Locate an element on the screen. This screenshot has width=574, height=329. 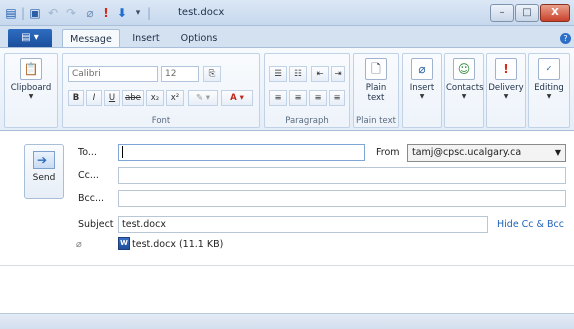
maximize-button: □ is located at coordinates (527, 13).